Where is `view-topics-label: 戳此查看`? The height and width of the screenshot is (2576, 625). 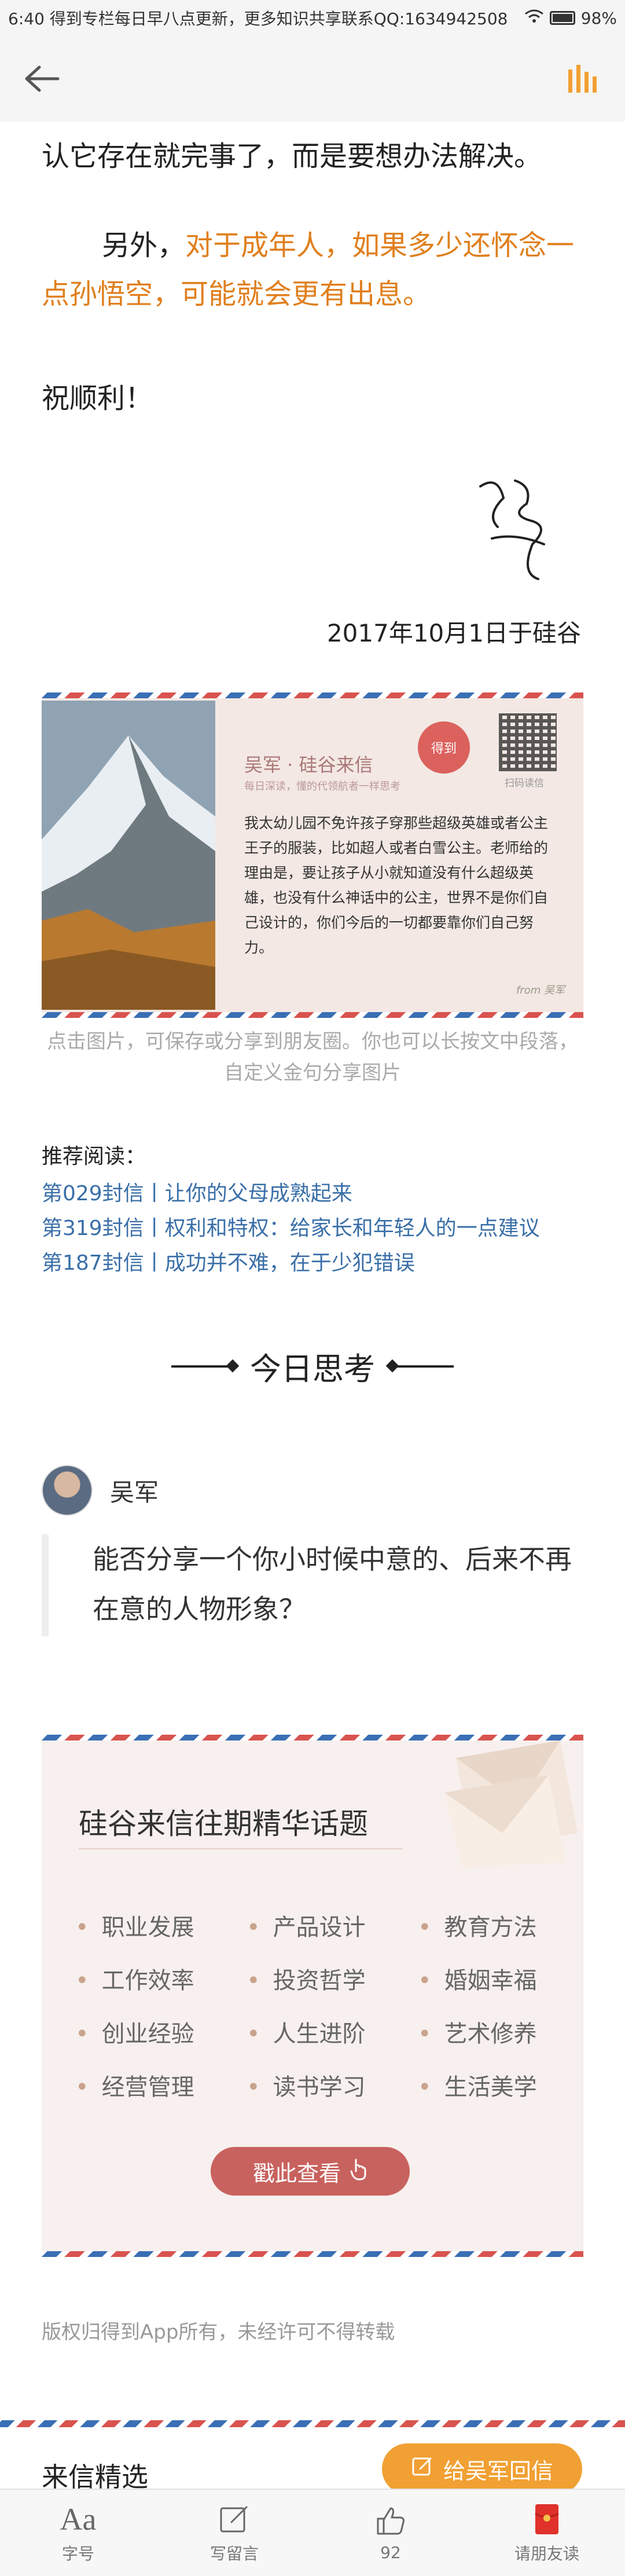
view-topics-label: 戳此查看 is located at coordinates (296, 2173).